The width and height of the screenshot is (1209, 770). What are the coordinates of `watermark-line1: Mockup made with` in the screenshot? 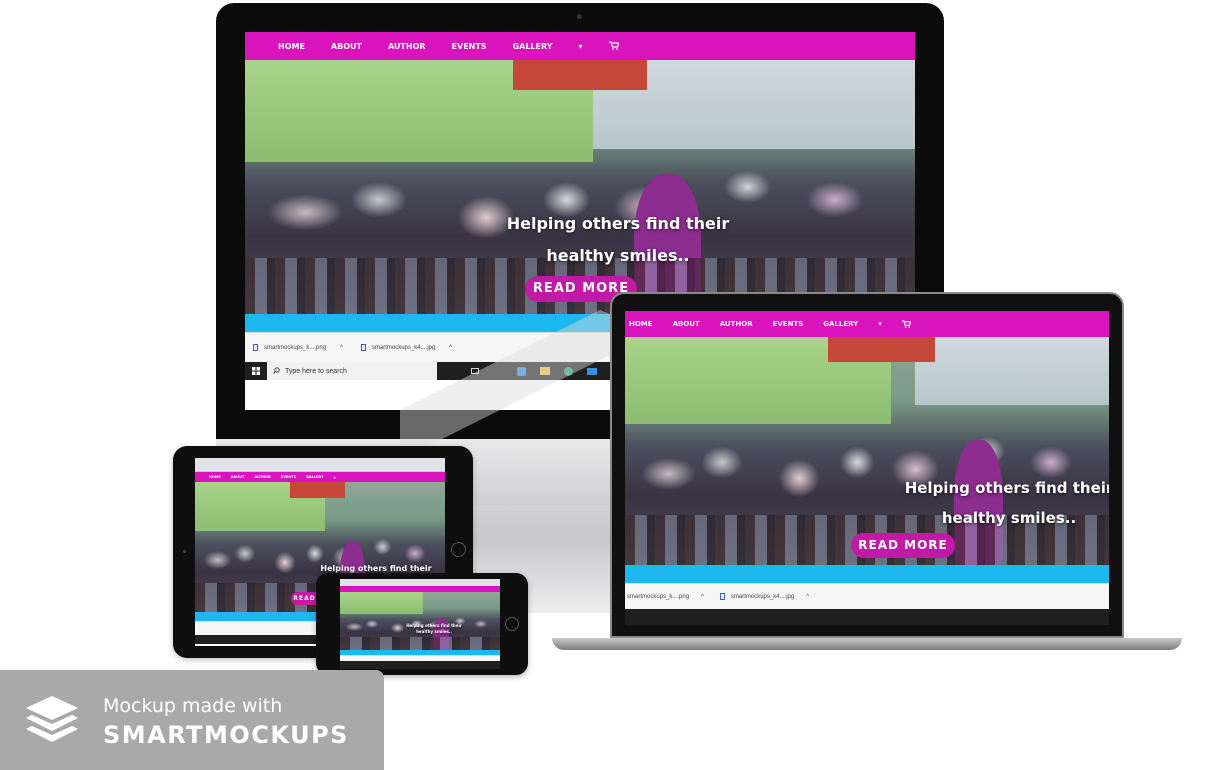 It's located at (193, 706).